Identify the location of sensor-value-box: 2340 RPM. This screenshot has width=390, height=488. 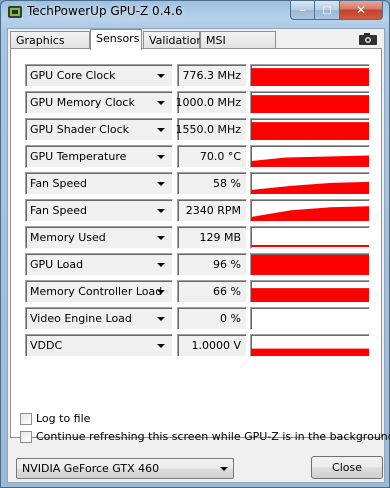
(212, 210).